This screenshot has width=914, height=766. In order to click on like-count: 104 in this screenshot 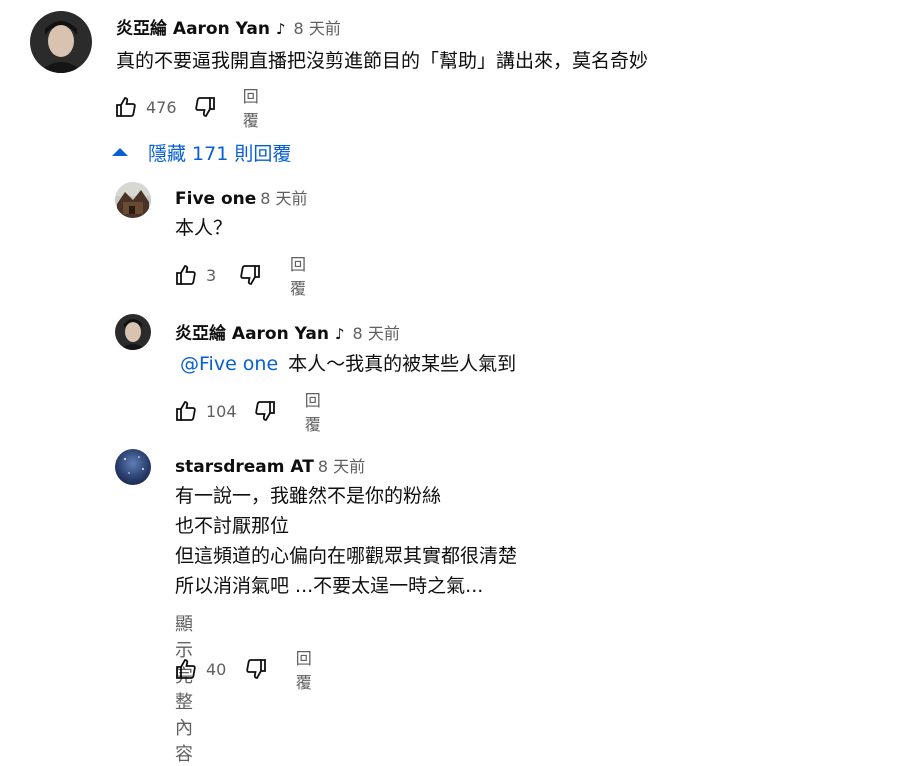, I will do `click(221, 411)`.